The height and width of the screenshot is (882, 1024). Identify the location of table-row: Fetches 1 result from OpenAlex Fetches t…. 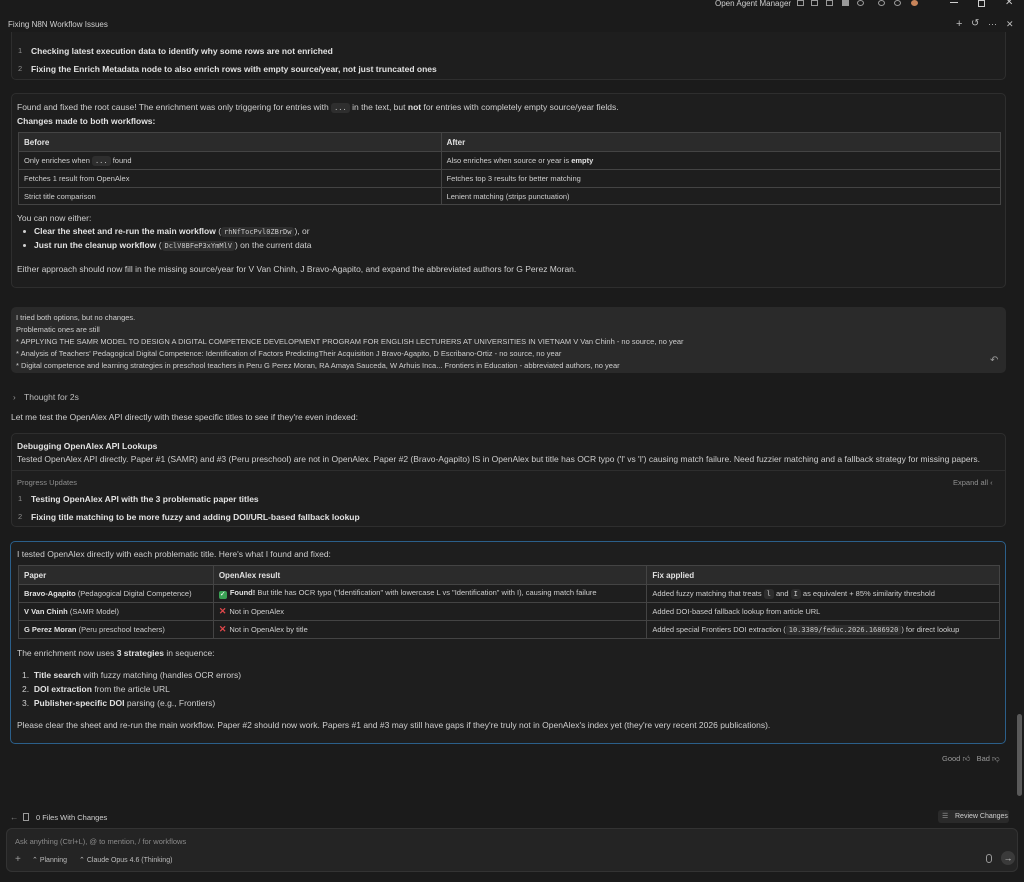
(510, 178).